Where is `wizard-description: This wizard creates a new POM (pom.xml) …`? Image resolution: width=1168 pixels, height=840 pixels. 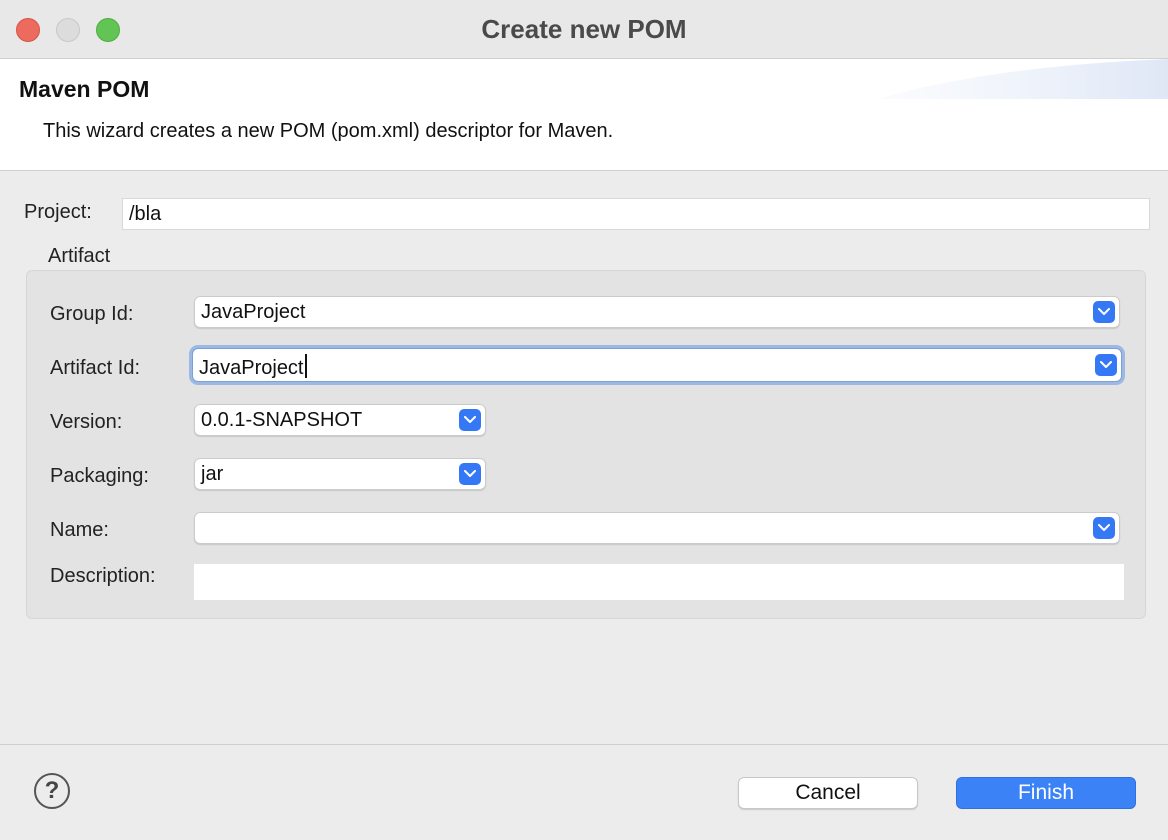 wizard-description: This wizard creates a new POM (pom.xml) … is located at coordinates (328, 131).